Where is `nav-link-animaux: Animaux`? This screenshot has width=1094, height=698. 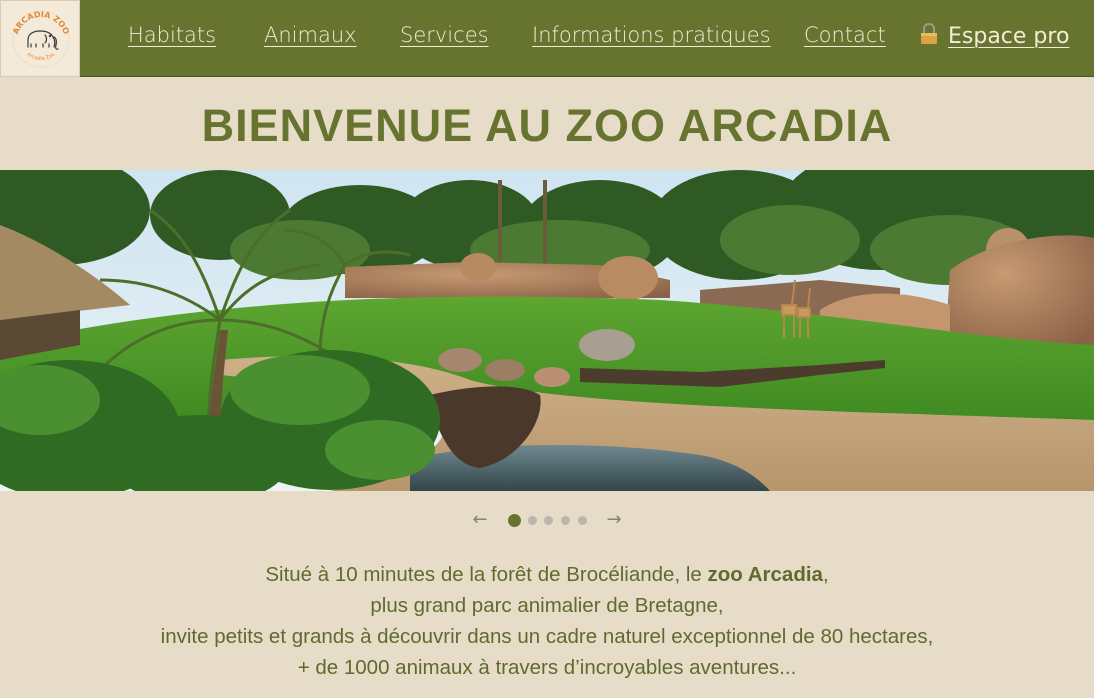
nav-link-animaux: Animaux is located at coordinates (310, 35).